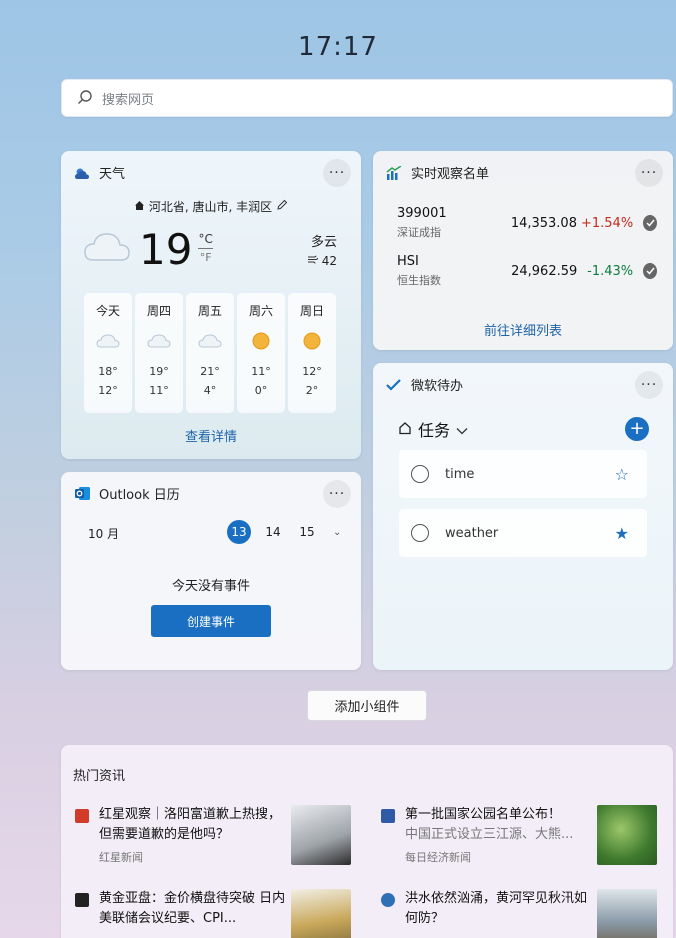 This screenshot has height=938, width=676. Describe the element at coordinates (307, 532) in the screenshot. I see `calendar-day: 15` at that location.